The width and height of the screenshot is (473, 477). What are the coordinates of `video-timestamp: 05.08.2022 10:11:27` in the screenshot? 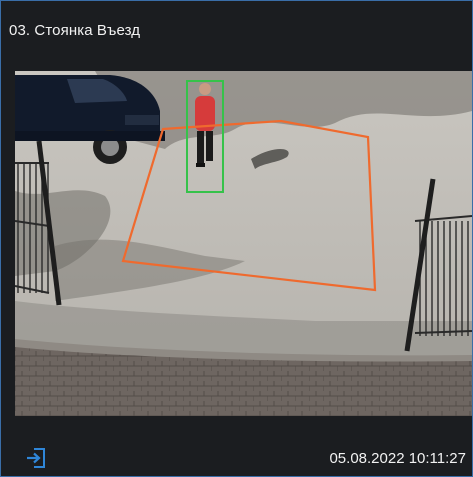 It's located at (397, 458).